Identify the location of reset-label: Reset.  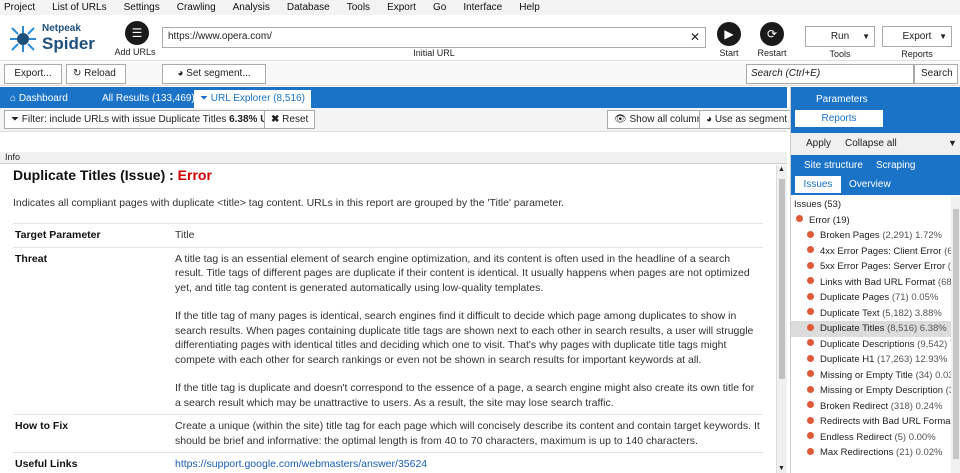
(295, 119).